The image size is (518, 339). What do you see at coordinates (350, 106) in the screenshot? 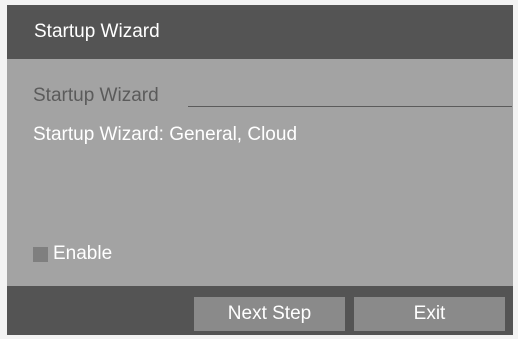
I see `section-divider` at bounding box center [350, 106].